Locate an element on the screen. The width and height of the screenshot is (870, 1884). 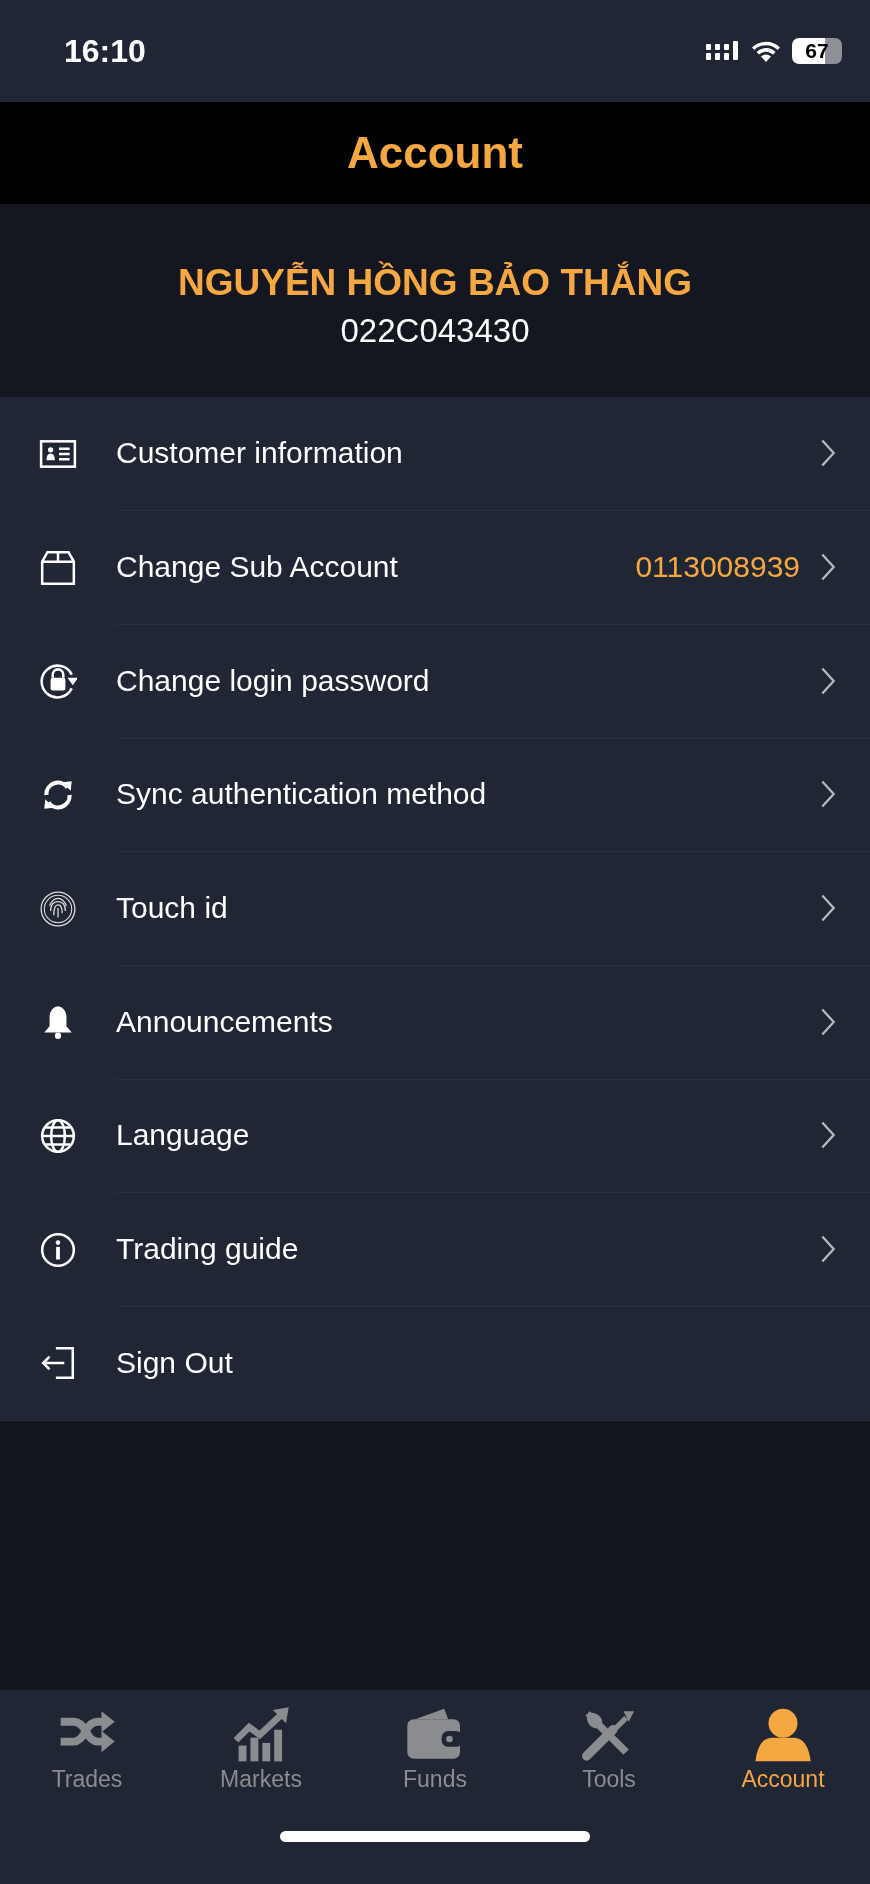
tab-item: Account is located at coordinates (783, 1749).